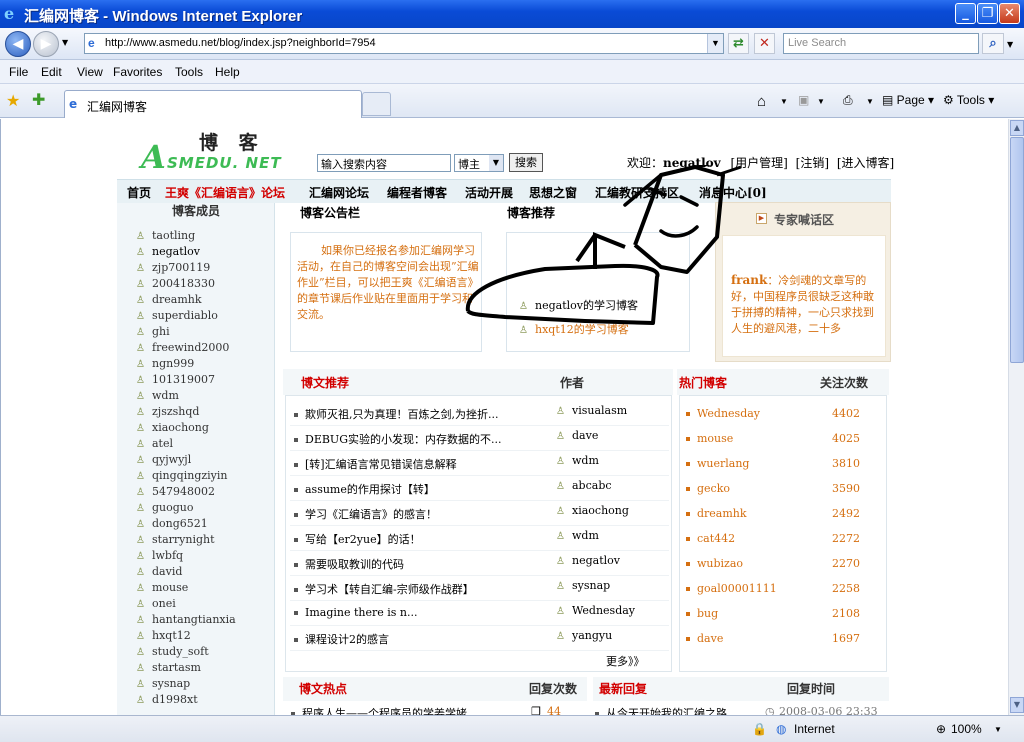 This screenshot has height=742, width=1024. What do you see at coordinates (213, 104) in the screenshot?
I see `tab-active: e 汇编网博客` at bounding box center [213, 104].